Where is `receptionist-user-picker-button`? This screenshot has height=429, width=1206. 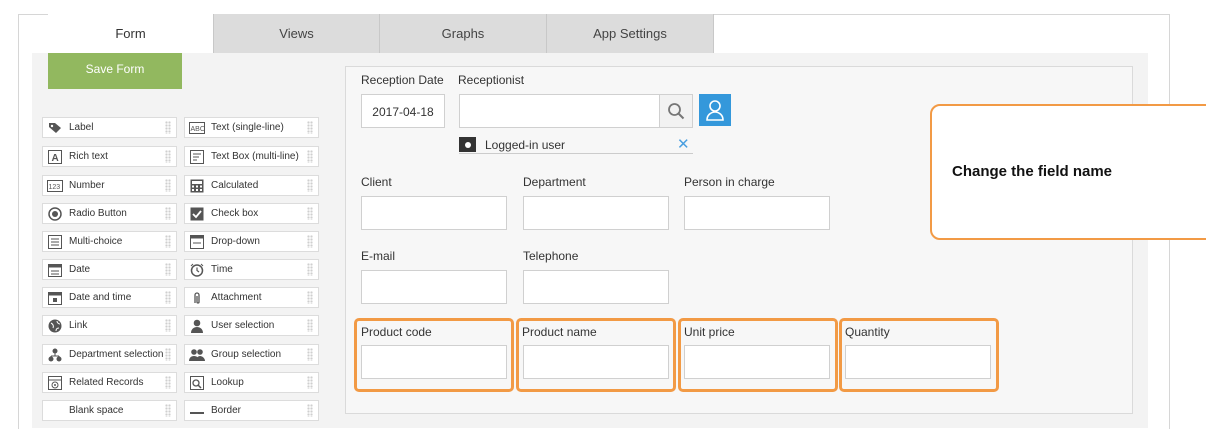
receptionist-user-picker-button is located at coordinates (715, 110).